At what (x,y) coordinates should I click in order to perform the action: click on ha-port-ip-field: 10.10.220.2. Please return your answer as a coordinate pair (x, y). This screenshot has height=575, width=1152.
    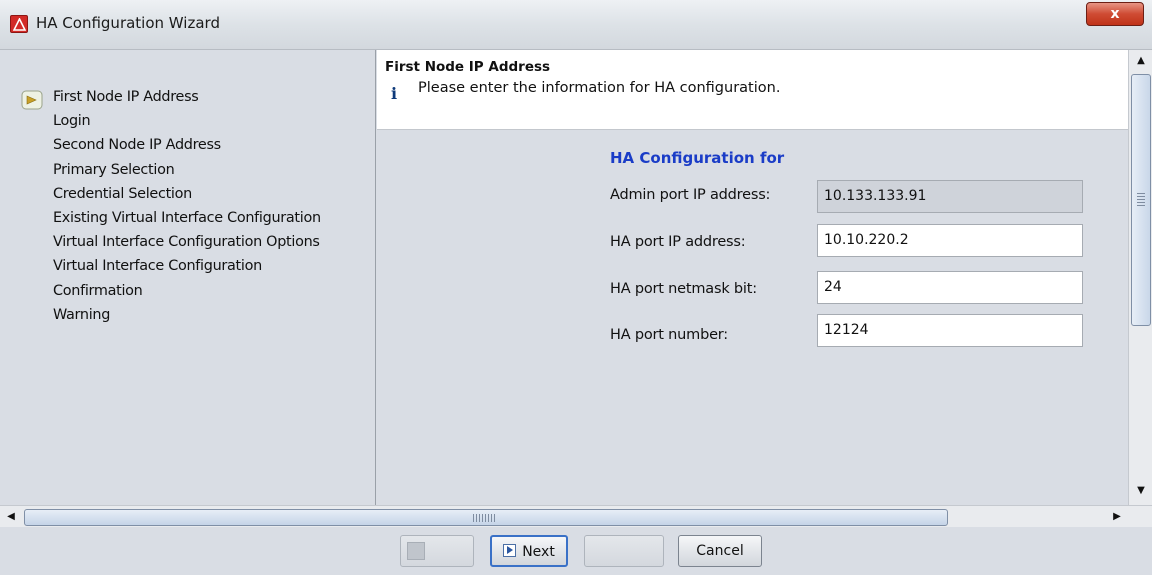
    Looking at the image, I should click on (950, 240).